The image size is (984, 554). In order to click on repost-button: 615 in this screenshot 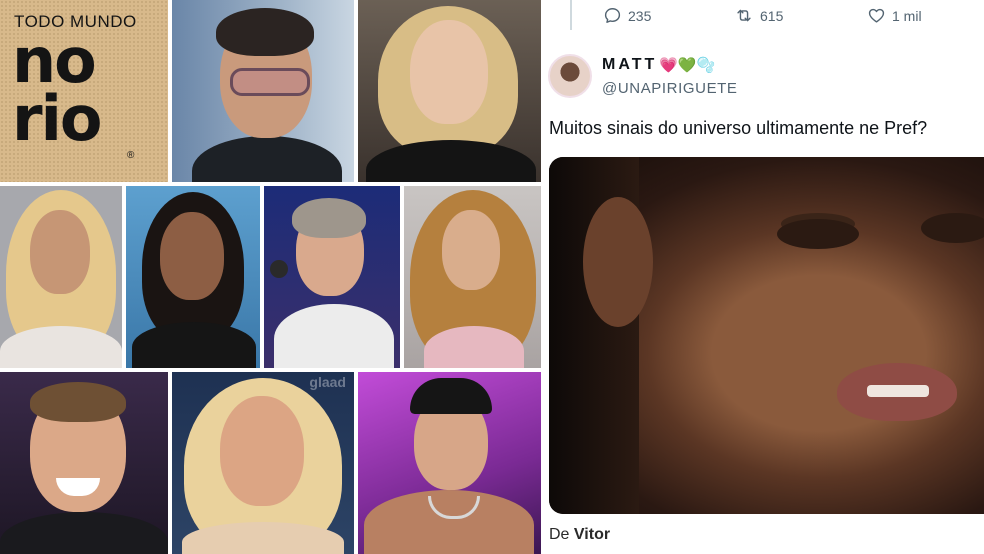, I will do `click(758, 15)`.